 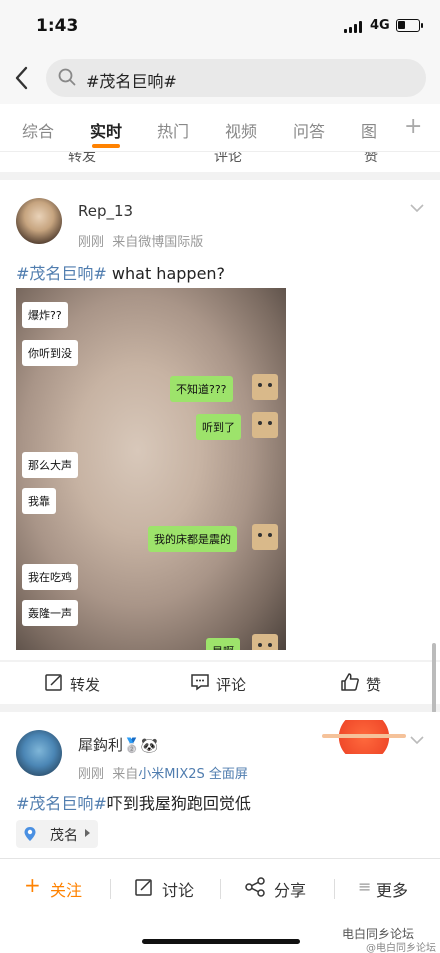 What do you see at coordinates (365, 886) in the screenshot?
I see `menu-icon: ≡` at bounding box center [365, 886].